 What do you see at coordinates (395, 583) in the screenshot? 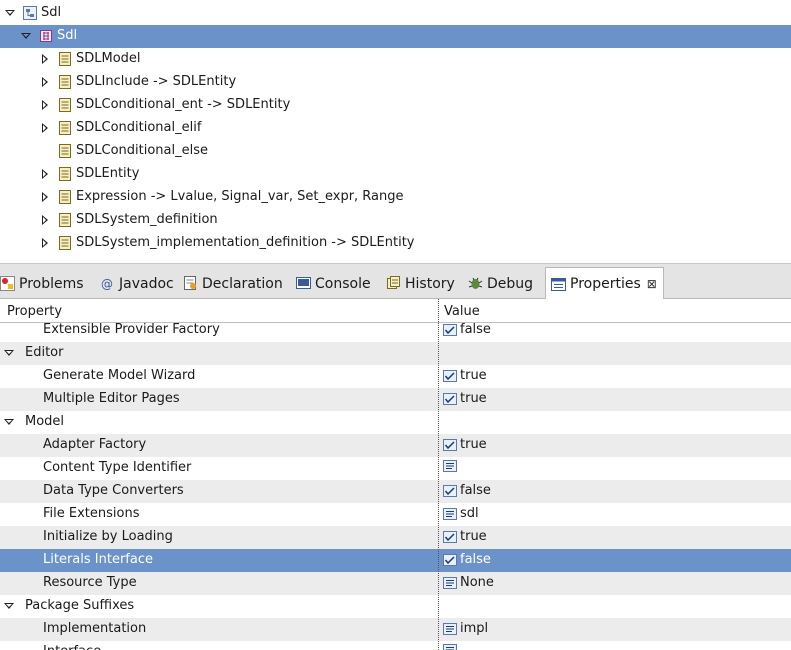
I see `property-row: Resource Type None` at bounding box center [395, 583].